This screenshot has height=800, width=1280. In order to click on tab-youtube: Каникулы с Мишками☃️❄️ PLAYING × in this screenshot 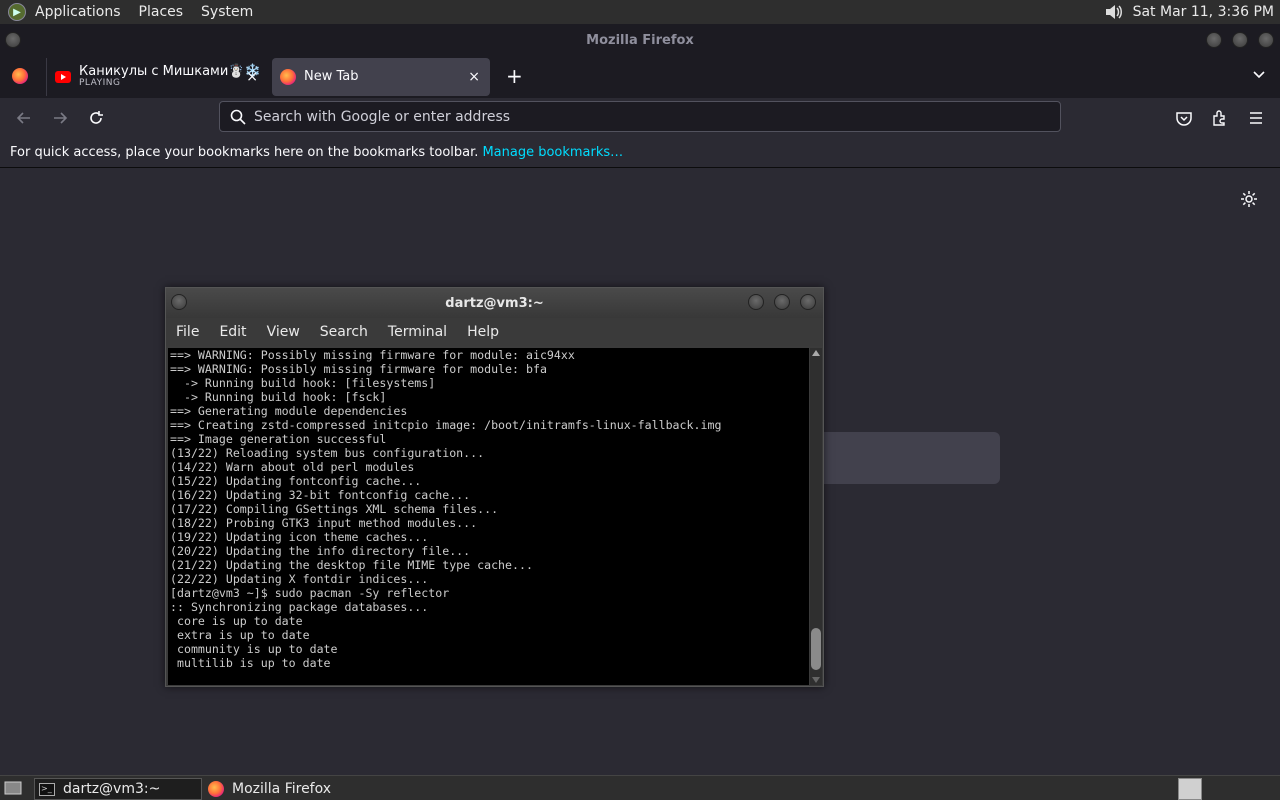, I will do `click(157, 77)`.